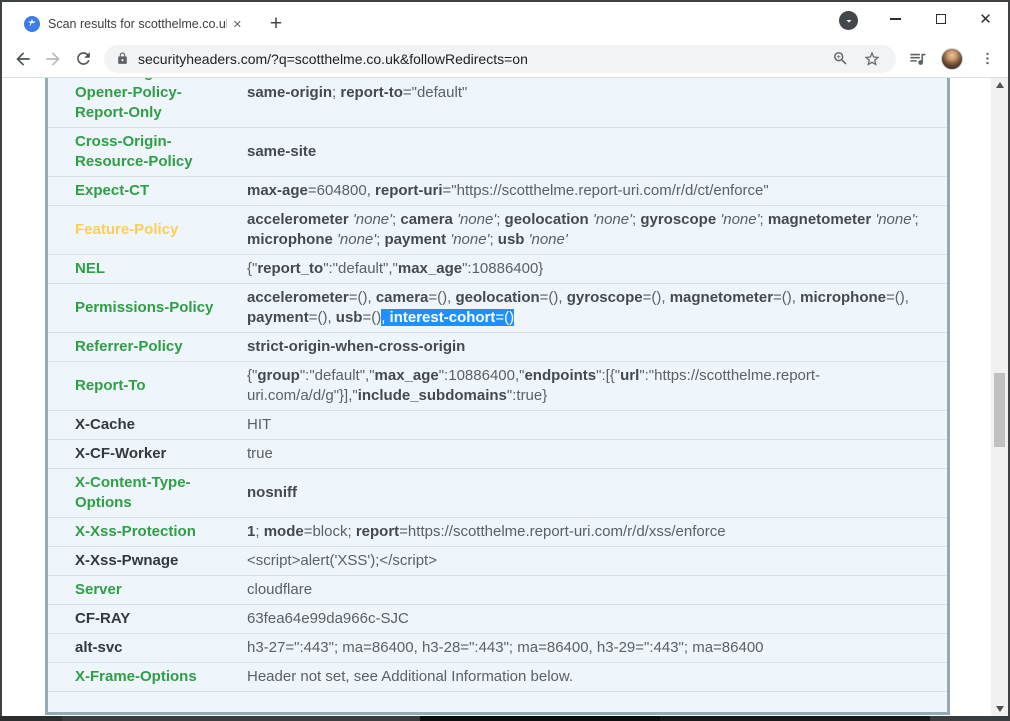  What do you see at coordinates (147, 532) in the screenshot?
I see `header-name: X-Xss-Protection` at bounding box center [147, 532].